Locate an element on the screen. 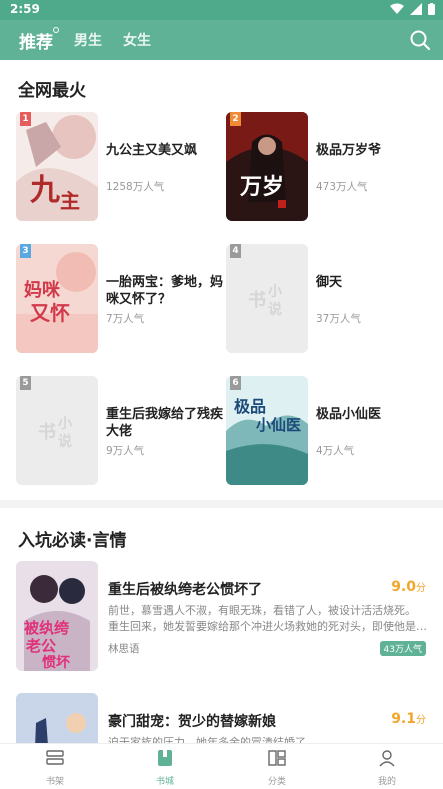 The image size is (443, 789). signal-icon is located at coordinates (416, 9).